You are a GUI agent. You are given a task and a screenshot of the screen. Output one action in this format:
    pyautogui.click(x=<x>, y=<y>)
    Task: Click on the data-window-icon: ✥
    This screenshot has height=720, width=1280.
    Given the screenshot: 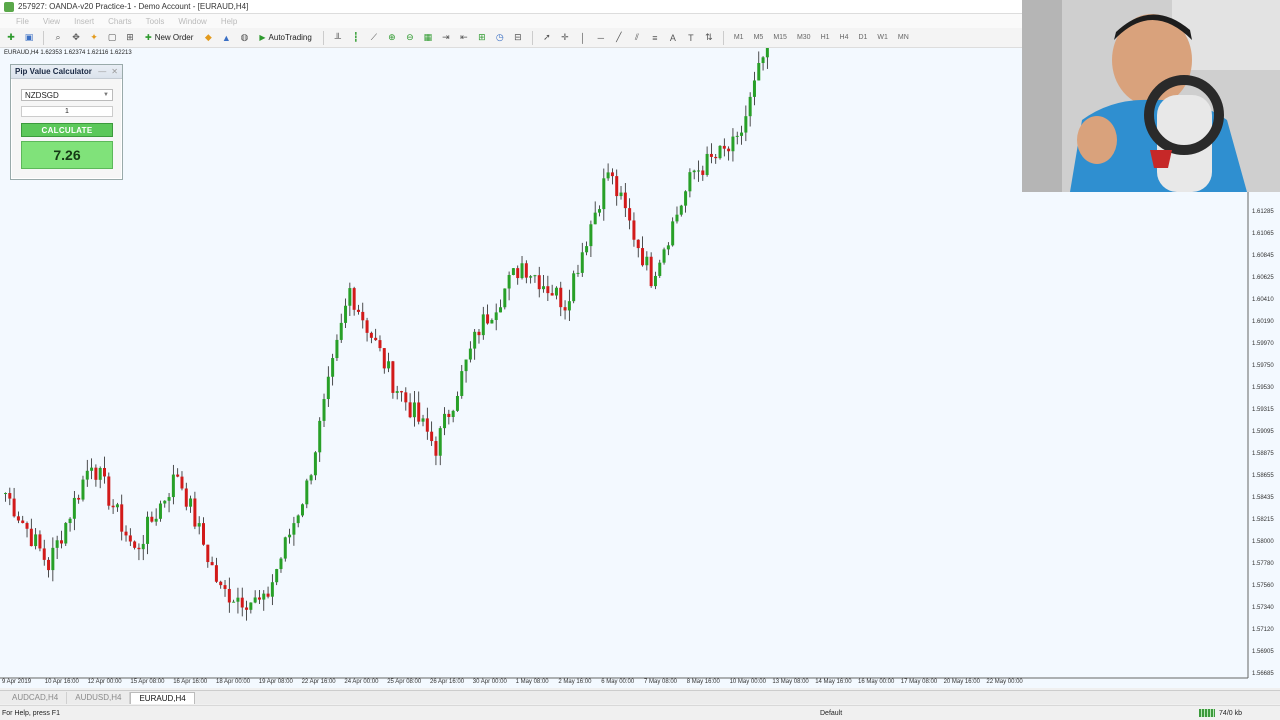 What is the action you would take?
    pyautogui.click(x=76, y=38)
    